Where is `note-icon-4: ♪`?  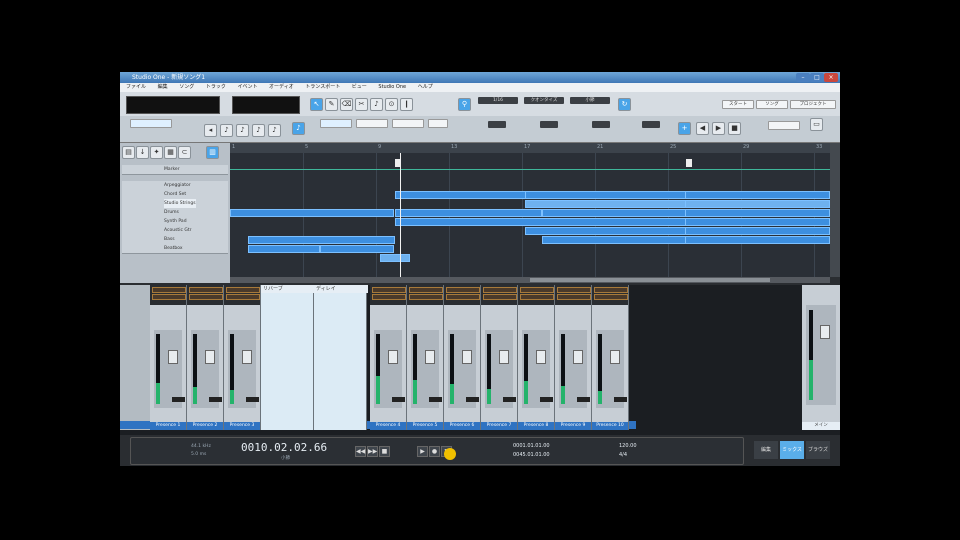 note-icon-4: ♪ is located at coordinates (274, 130).